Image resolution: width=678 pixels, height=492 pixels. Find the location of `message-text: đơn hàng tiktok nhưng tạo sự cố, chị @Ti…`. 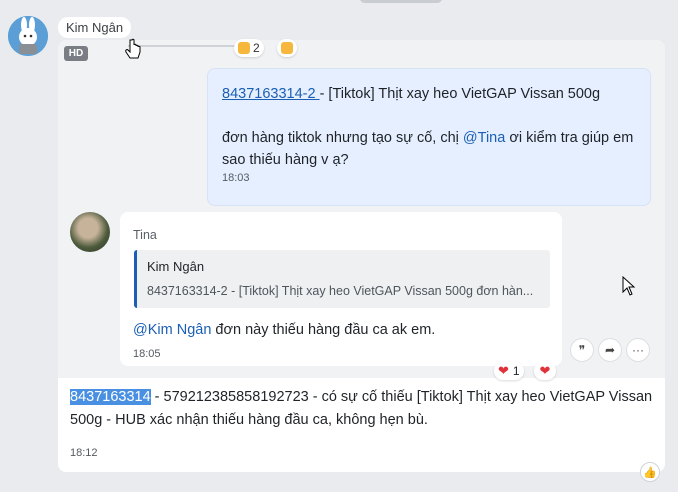

message-text: đơn hàng tiktok nhưng tạo sự cố, chị @Ti… is located at coordinates (428, 149).